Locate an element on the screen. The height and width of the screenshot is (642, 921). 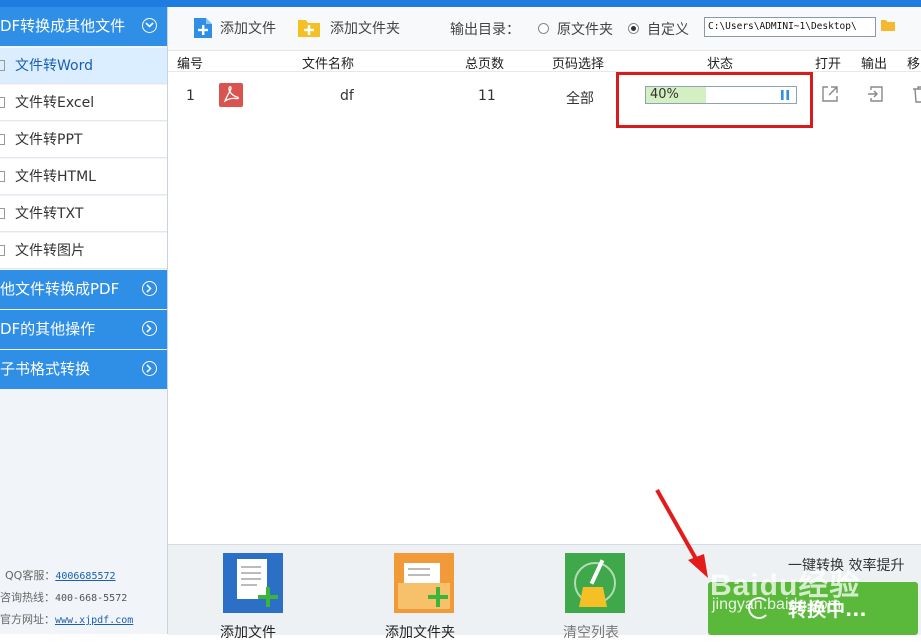
sidebar-item-to-txt: 文件转TXT is located at coordinates (83, 214).